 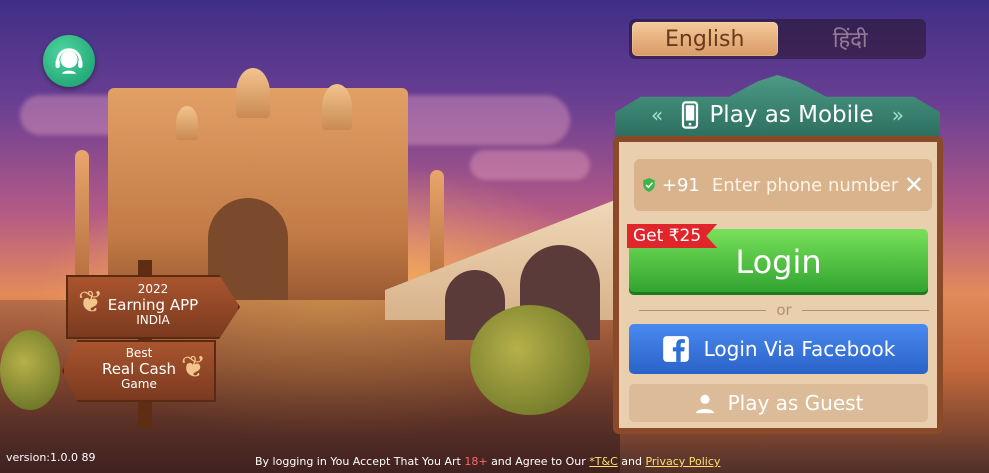 I want to click on help-button, so click(x=69, y=61).